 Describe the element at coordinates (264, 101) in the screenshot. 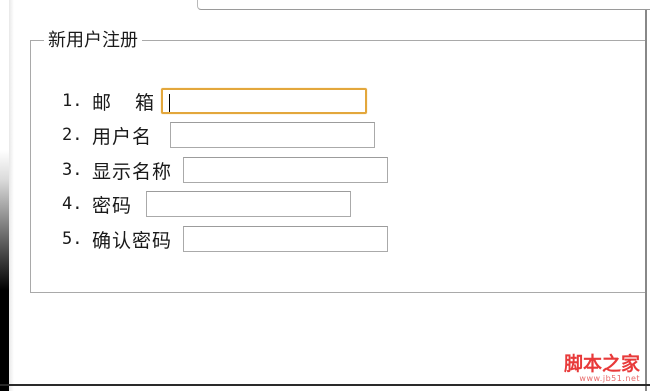

I see `email-field` at that location.